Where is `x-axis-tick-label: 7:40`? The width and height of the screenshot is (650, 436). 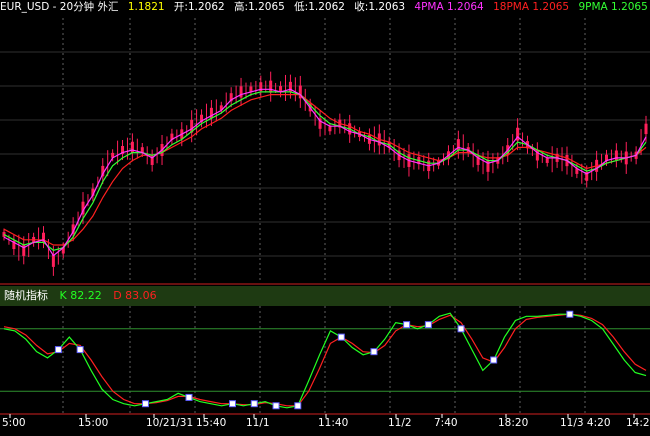 x-axis-tick-label: 7:40 is located at coordinates (446, 423).